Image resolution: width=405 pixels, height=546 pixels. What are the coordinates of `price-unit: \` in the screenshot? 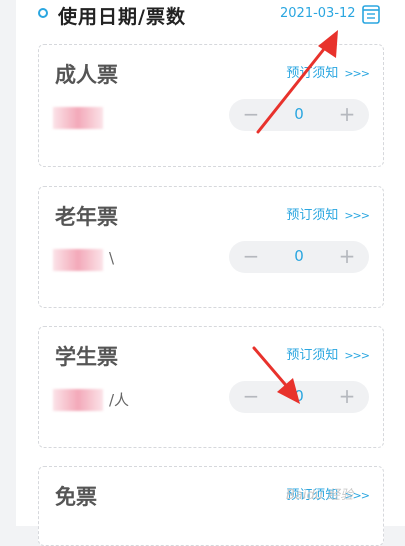 It's located at (112, 258).